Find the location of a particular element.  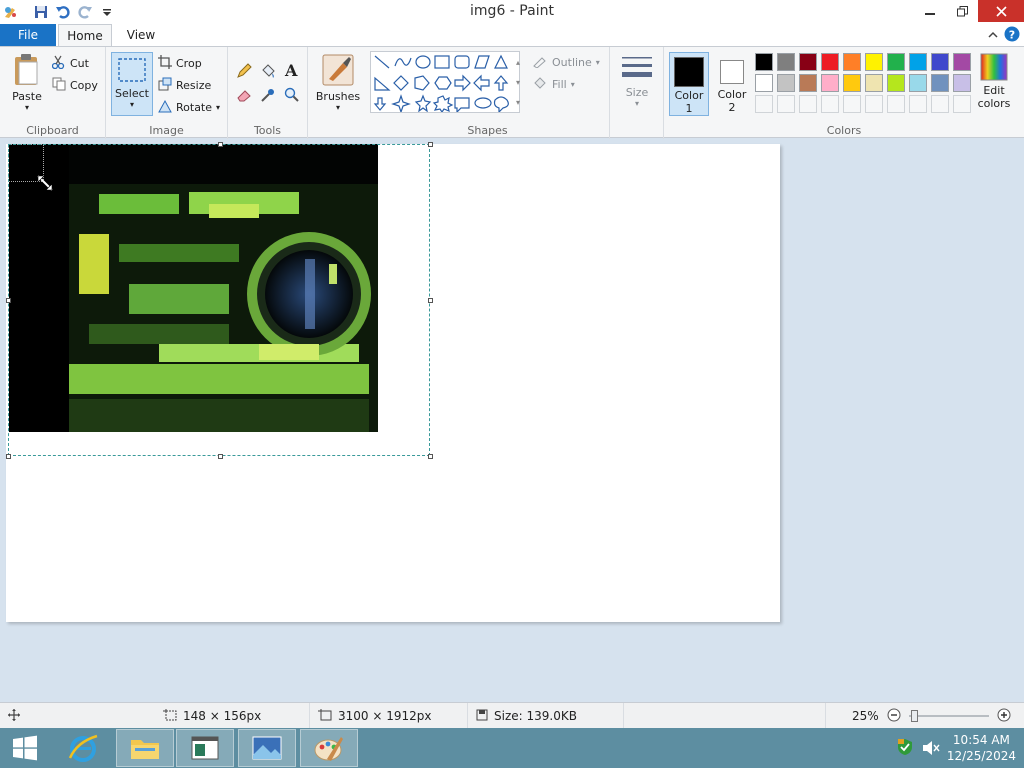

edit-colors-label-1: Edit is located at coordinates (994, 90).